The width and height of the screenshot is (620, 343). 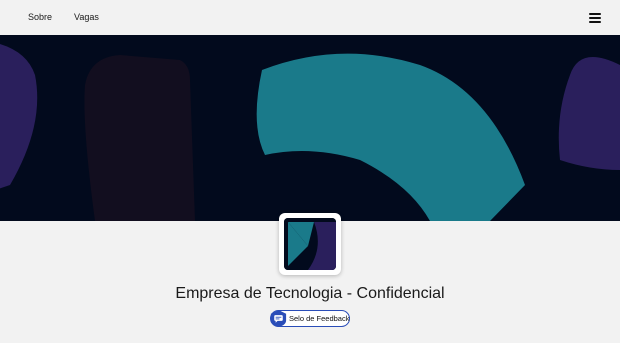 What do you see at coordinates (310, 17) in the screenshot?
I see `top-navigation-bar: Sobre Vagas` at bounding box center [310, 17].